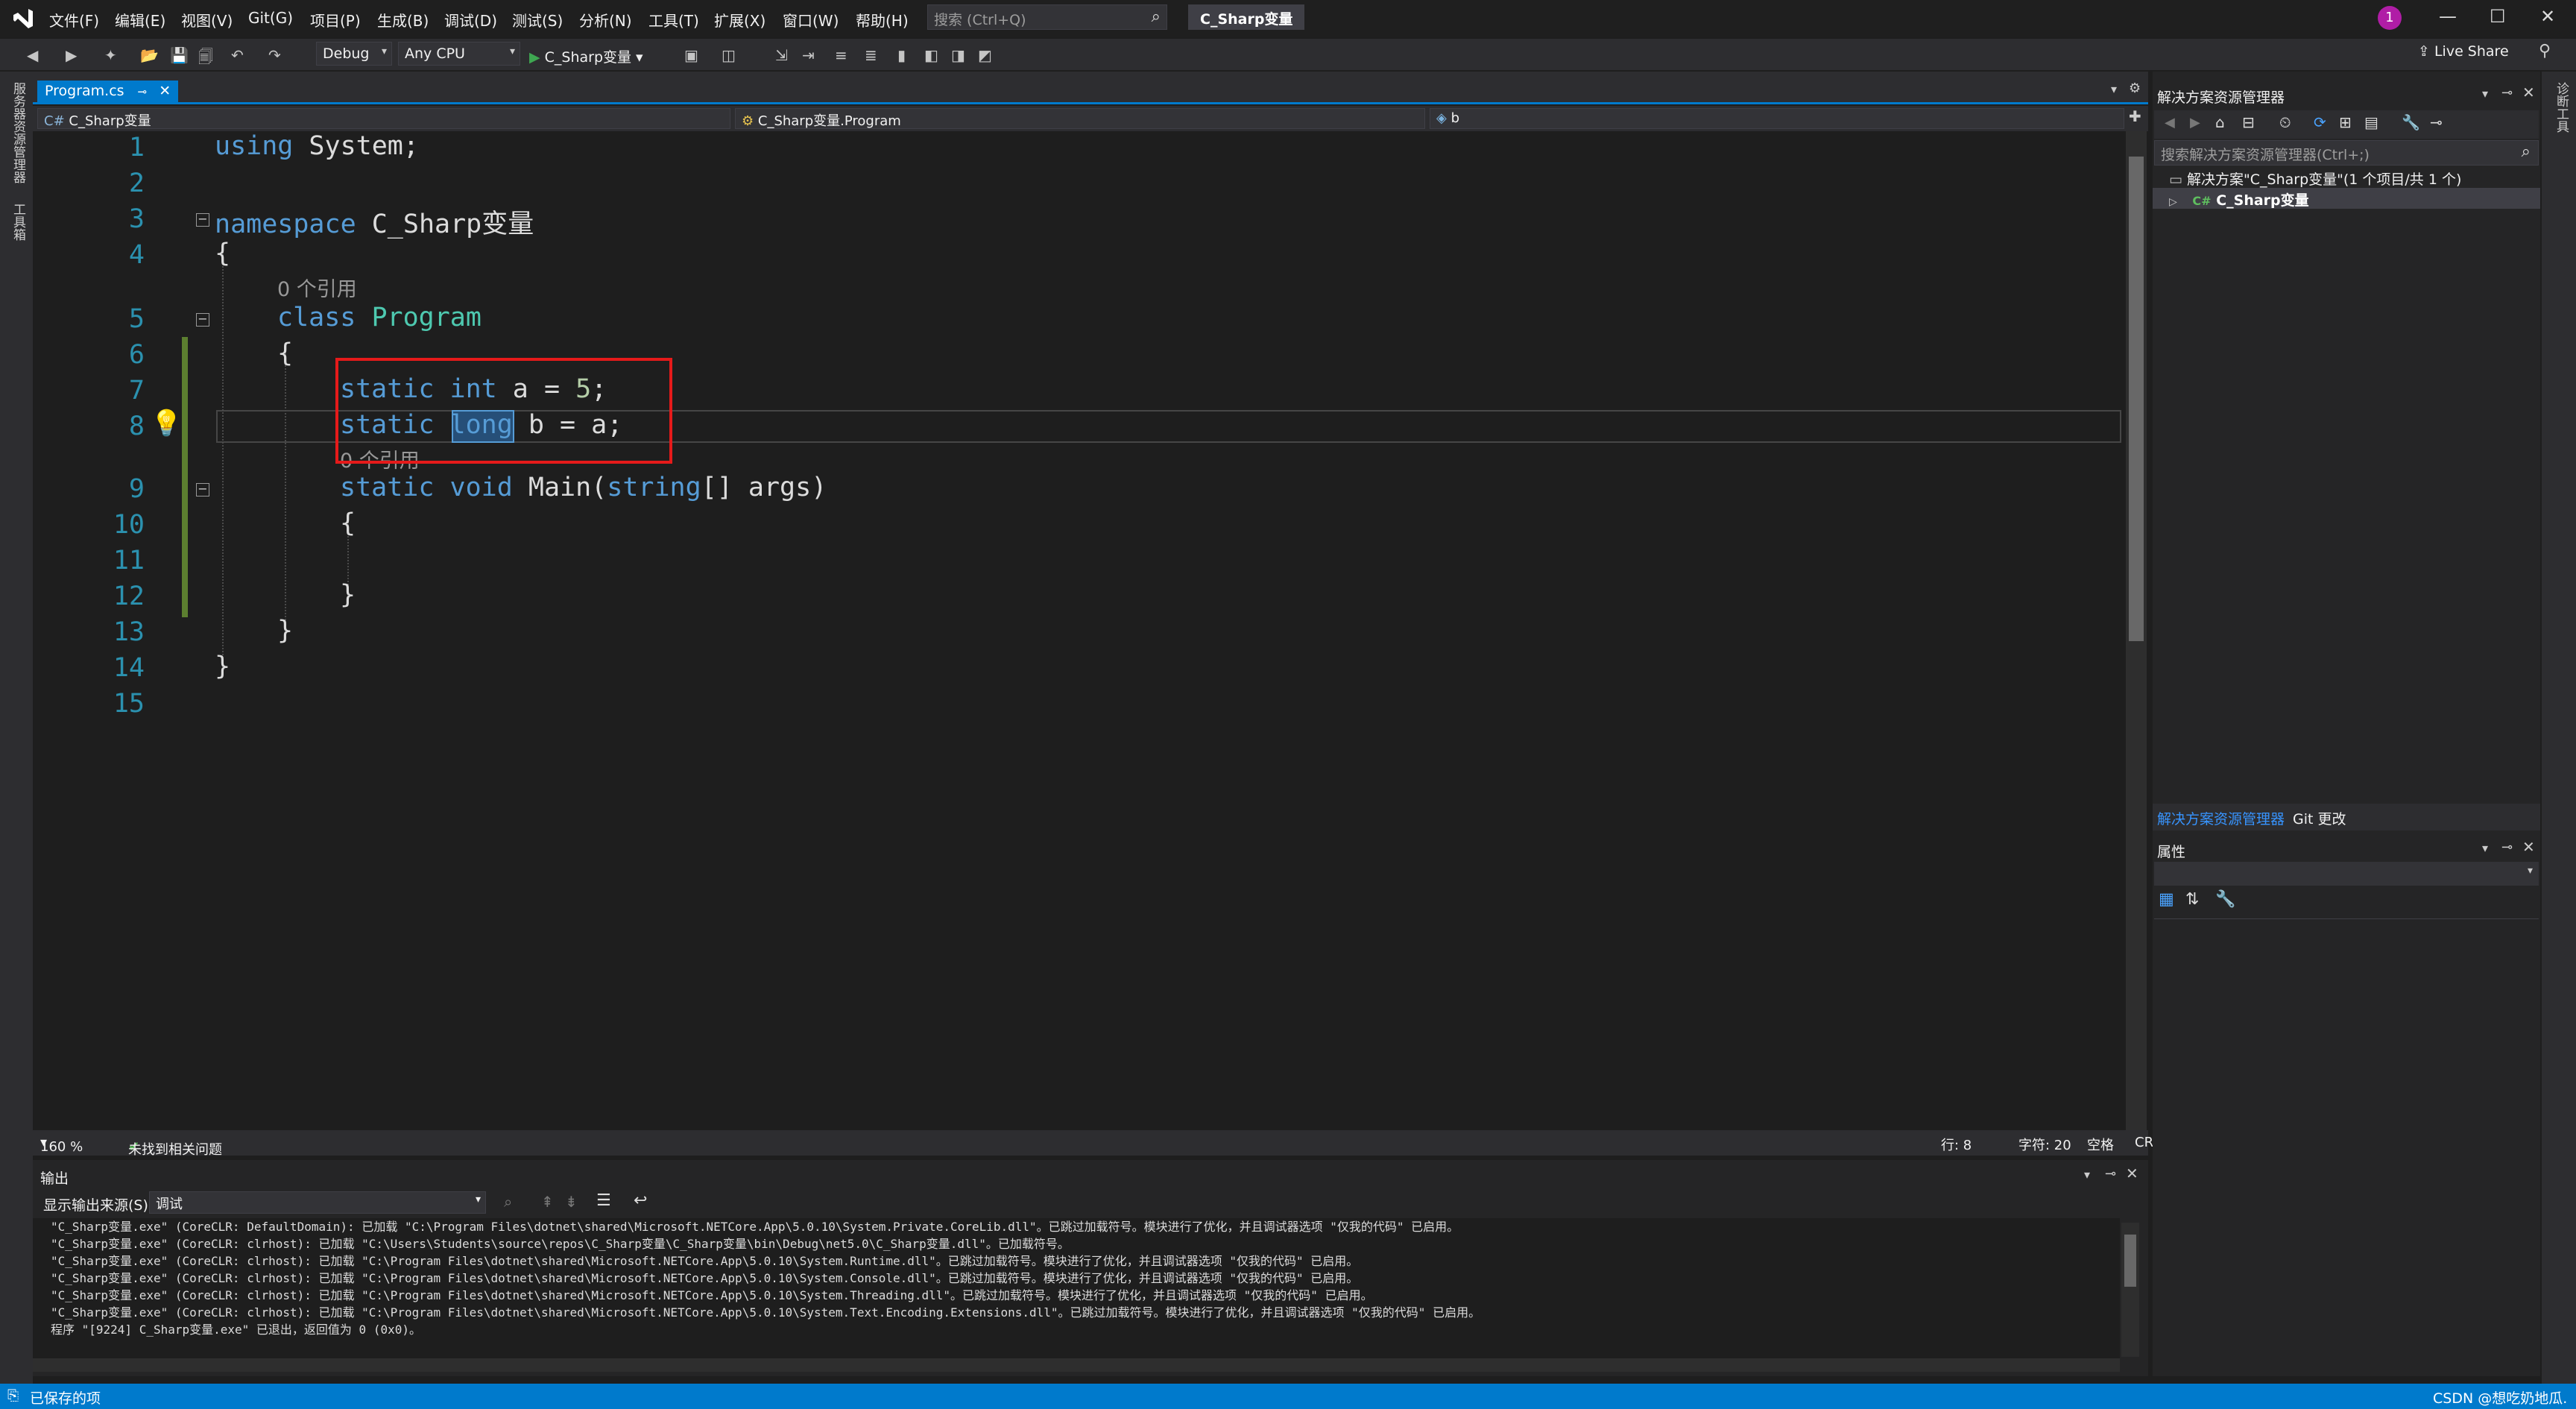  I want to click on collapse-namespace-toggle: −, so click(202, 220).